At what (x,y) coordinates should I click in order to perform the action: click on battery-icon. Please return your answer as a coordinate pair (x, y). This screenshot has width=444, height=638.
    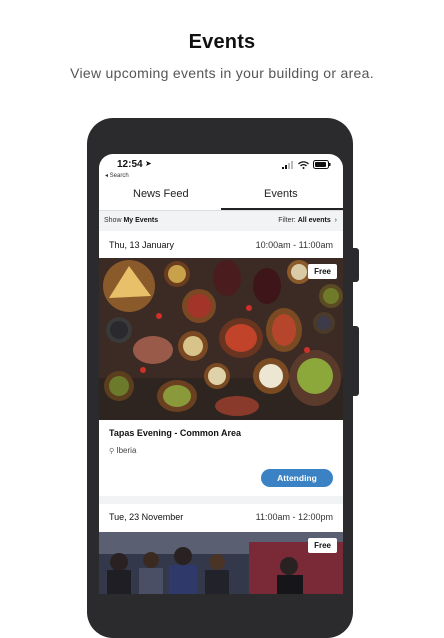
    Looking at the image, I should click on (322, 164).